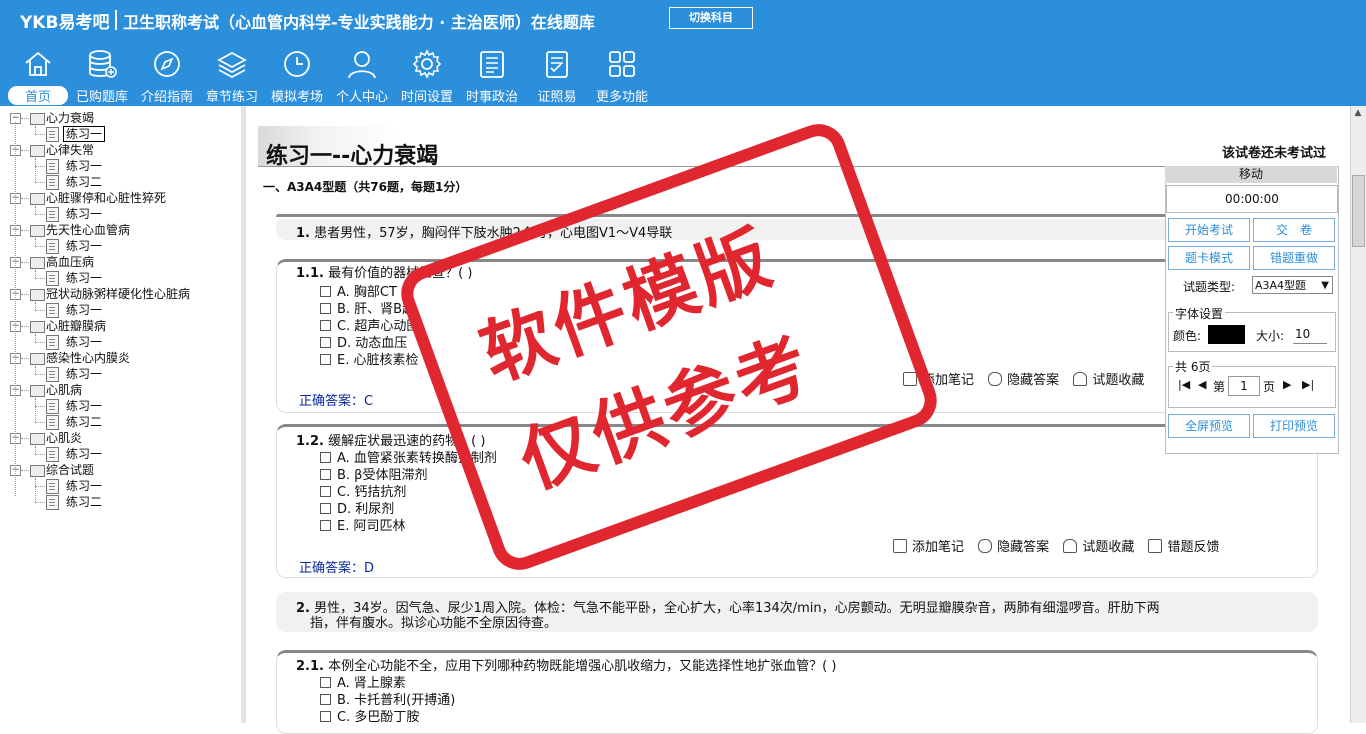 The image size is (1366, 734). Describe the element at coordinates (369, 358) in the screenshot. I see `option-e: E. 心脏核素检` at that location.